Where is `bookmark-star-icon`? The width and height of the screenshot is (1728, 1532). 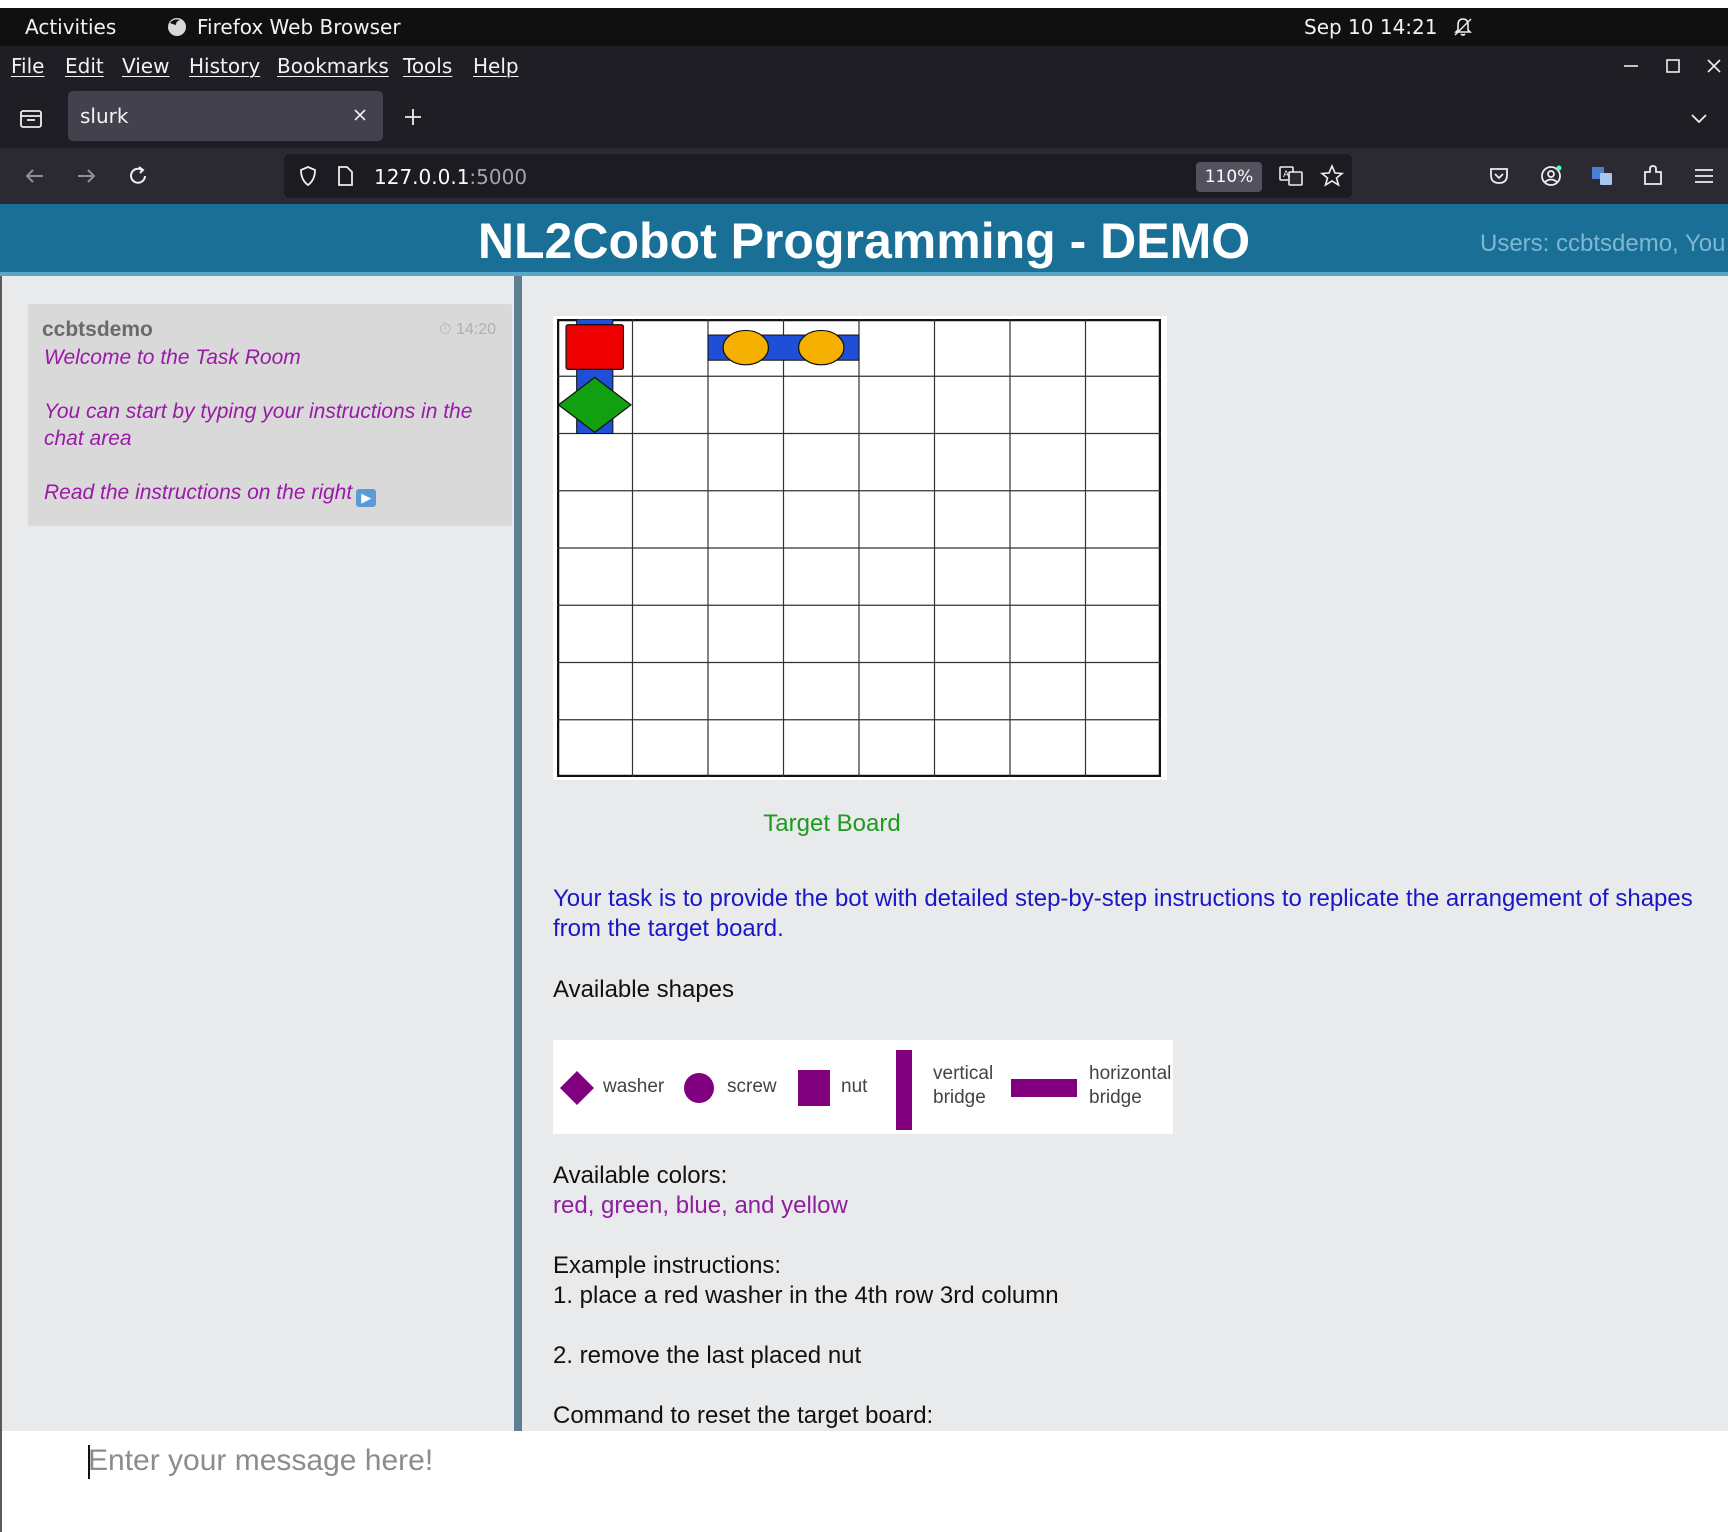 bookmark-star-icon is located at coordinates (1332, 176).